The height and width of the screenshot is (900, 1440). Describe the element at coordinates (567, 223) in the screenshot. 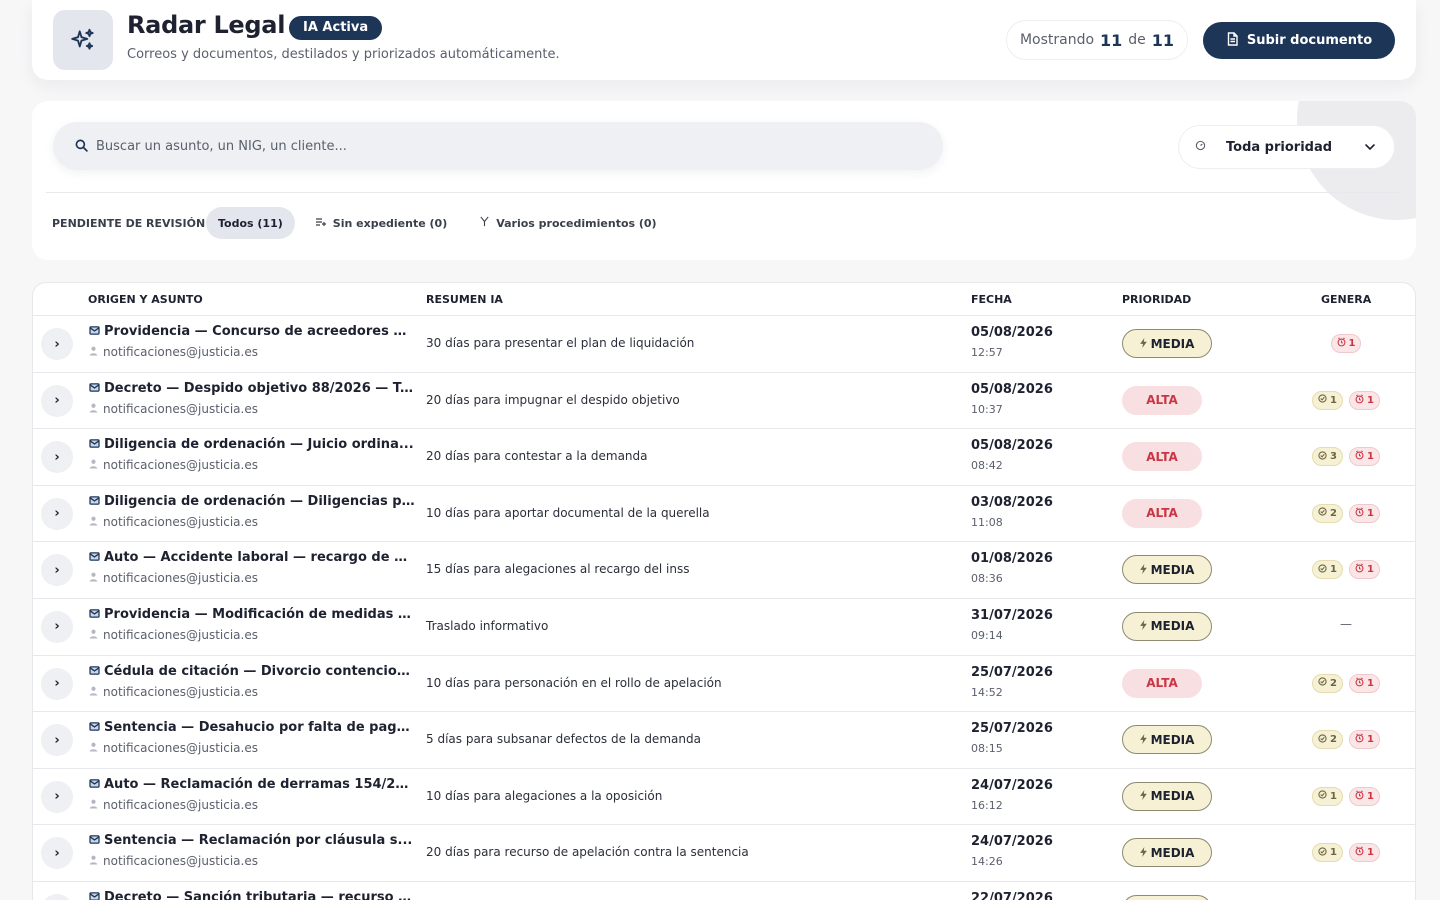

I see `tab-varios-procedimientos: Varios procedimientos (0)` at that location.